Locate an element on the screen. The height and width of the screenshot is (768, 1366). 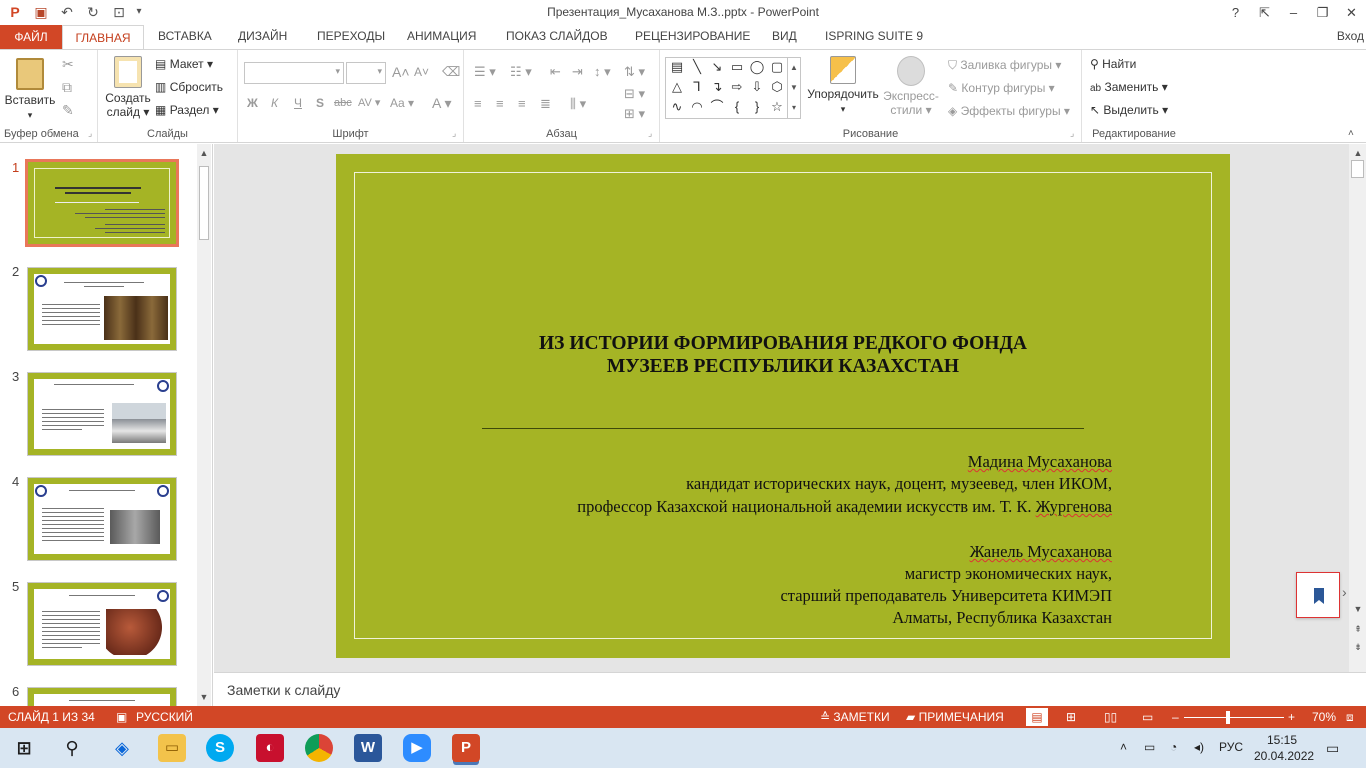
close-button: ✕ is located at coordinates (1351, 12).